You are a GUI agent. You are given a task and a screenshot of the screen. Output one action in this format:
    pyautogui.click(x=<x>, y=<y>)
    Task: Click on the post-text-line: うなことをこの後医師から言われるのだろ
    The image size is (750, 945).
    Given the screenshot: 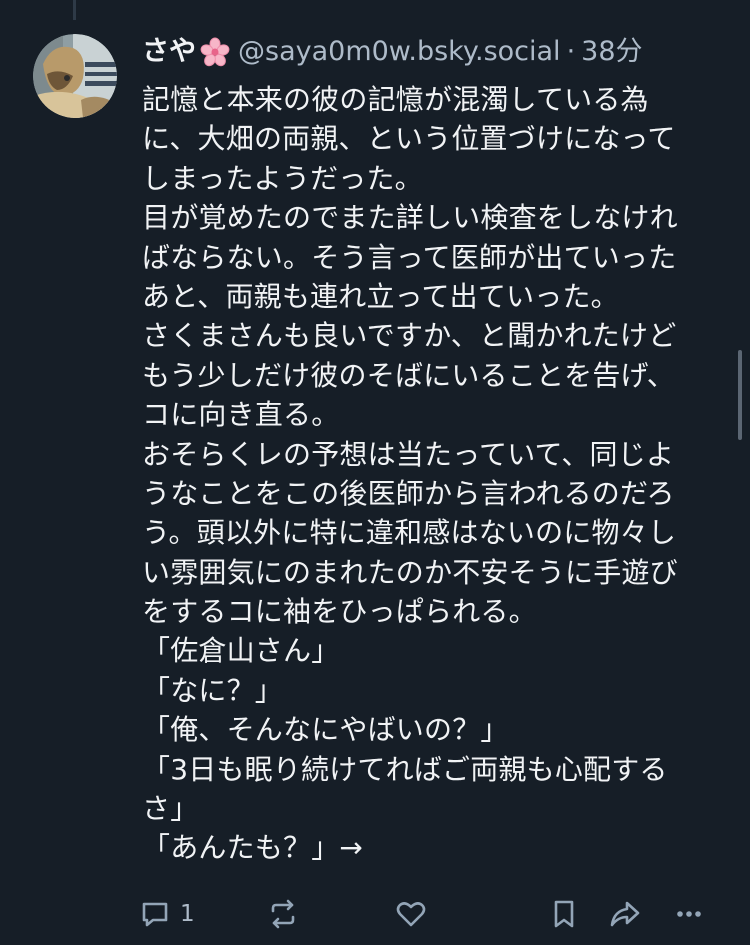 What is the action you would take?
    pyautogui.click(x=408, y=493)
    